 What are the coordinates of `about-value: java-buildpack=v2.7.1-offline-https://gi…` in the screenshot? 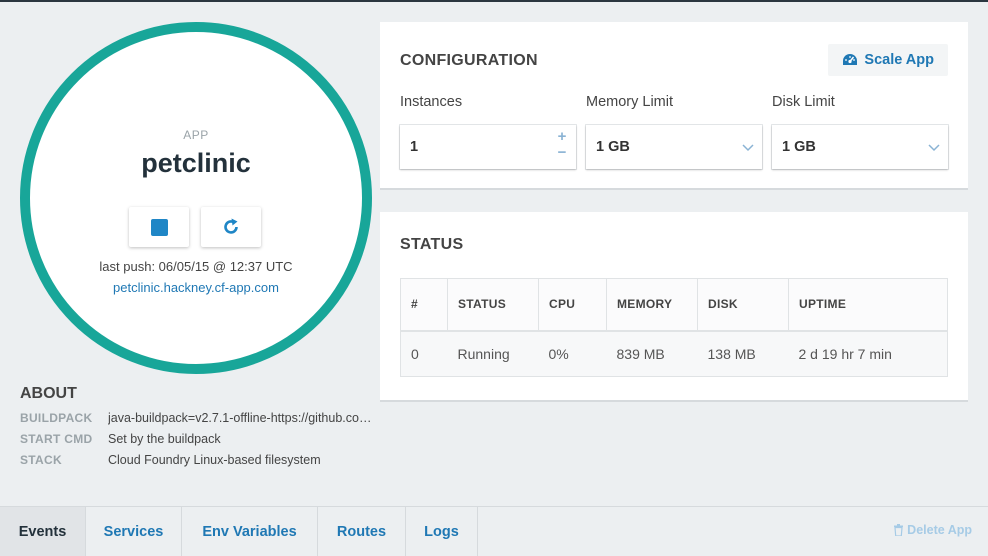 It's located at (243, 418).